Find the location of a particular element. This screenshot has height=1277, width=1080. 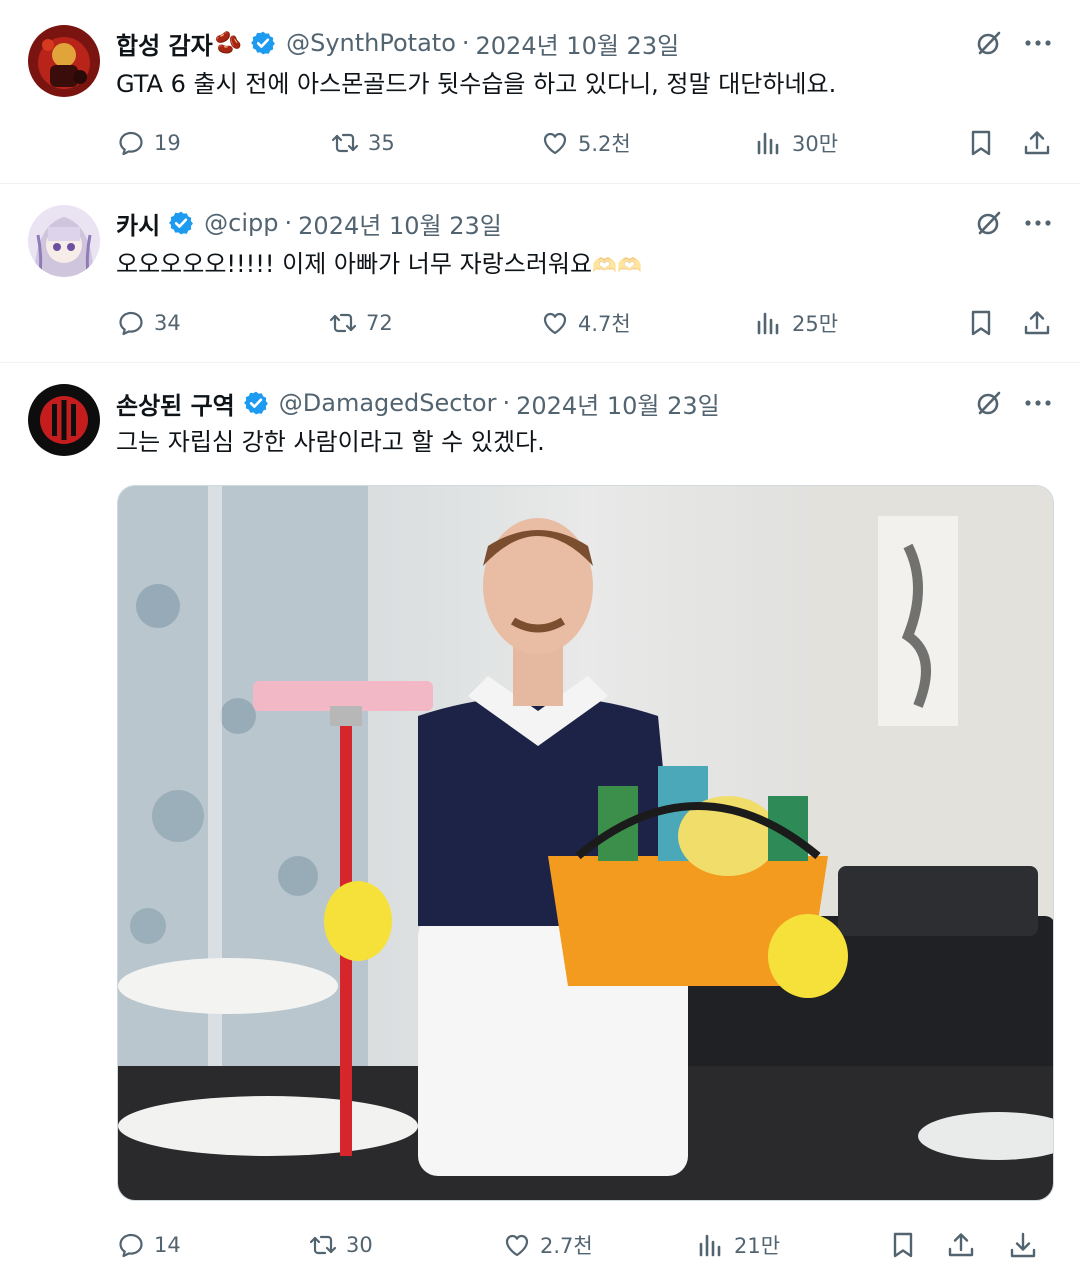

reply-count: 14 is located at coordinates (167, 1245).